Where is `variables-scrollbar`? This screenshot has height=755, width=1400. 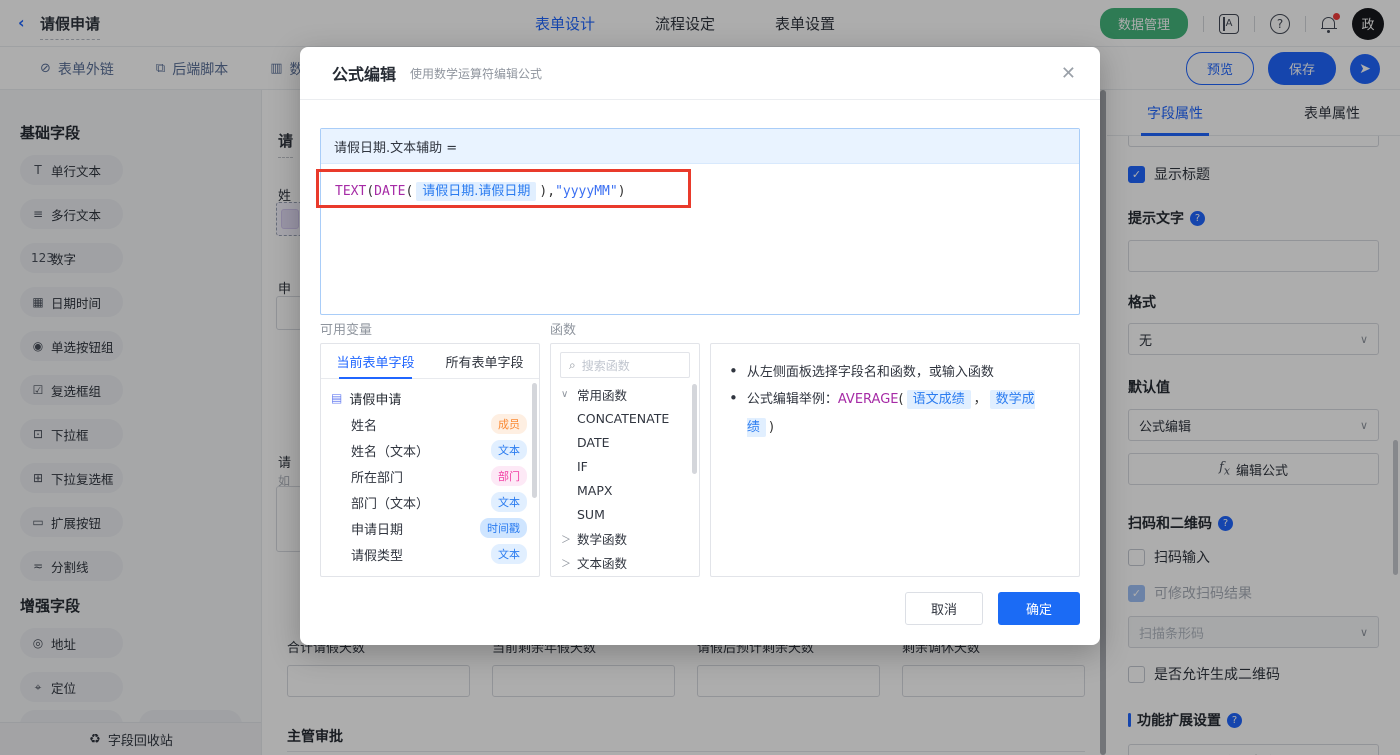
variables-scrollbar is located at coordinates (534, 440).